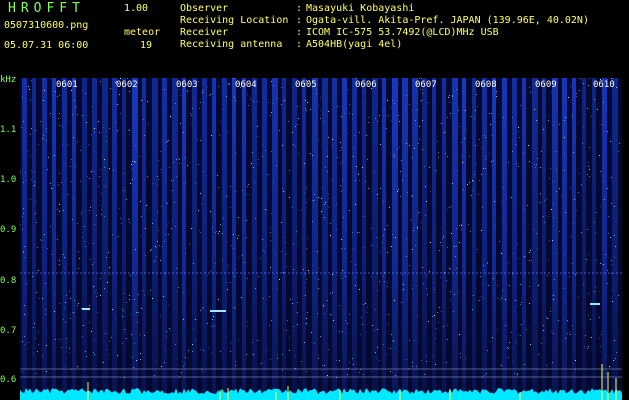 The height and width of the screenshot is (400, 629). What do you see at coordinates (46, 45) in the screenshot?
I see `file-datetime: 05.07.31 06:00` at bounding box center [46, 45].